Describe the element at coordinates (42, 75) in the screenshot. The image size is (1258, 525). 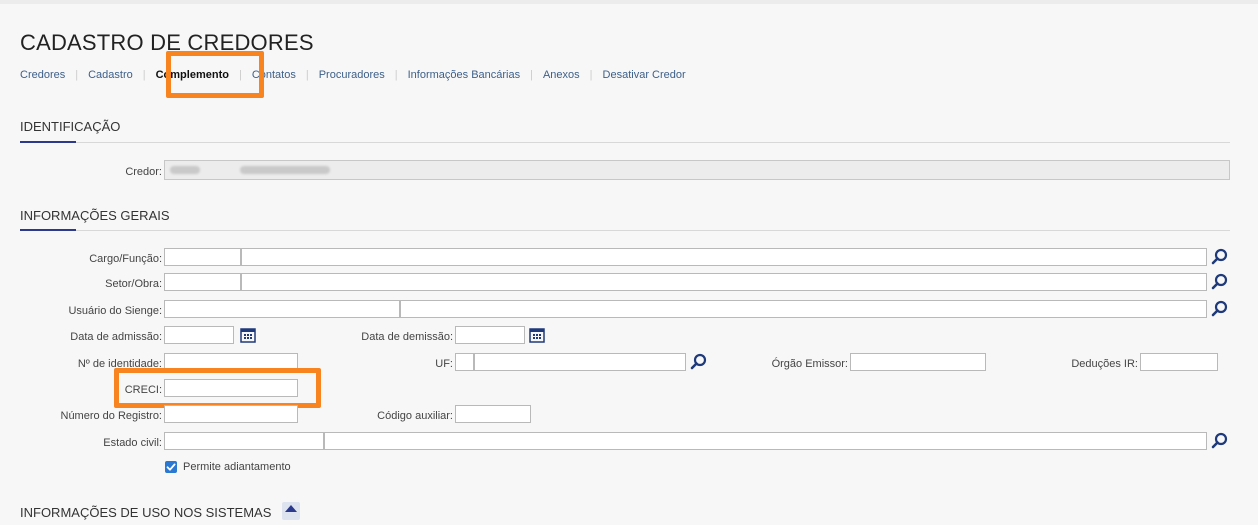
I see `tab-credores: Credores` at that location.